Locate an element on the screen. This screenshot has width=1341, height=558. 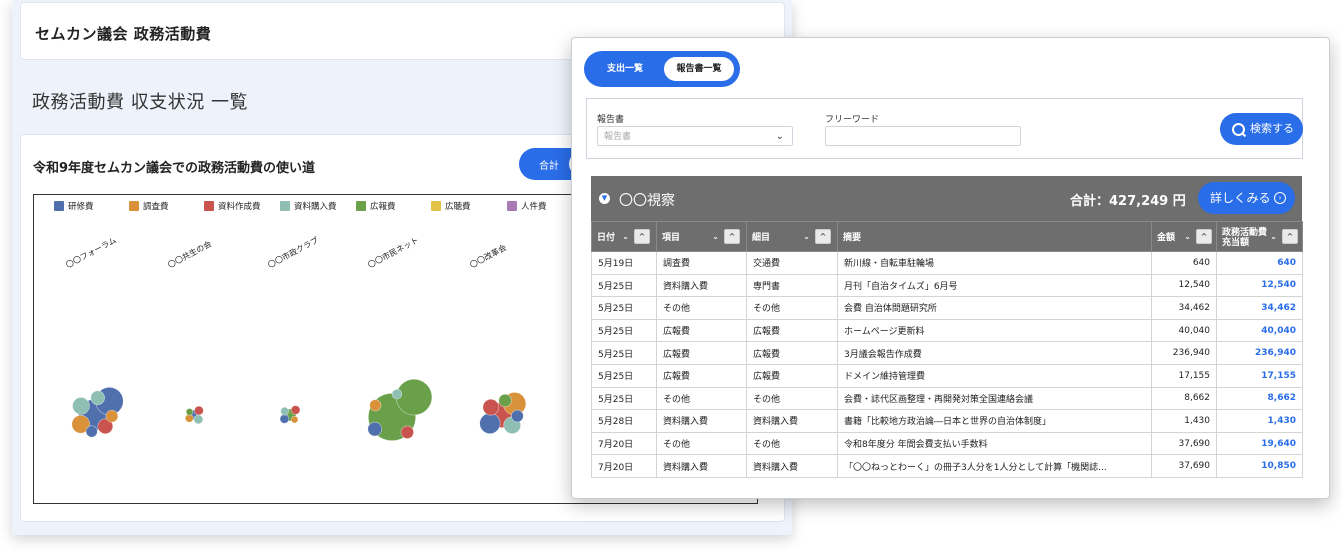
cell-allocated: 8,662 is located at coordinates (1259, 398).